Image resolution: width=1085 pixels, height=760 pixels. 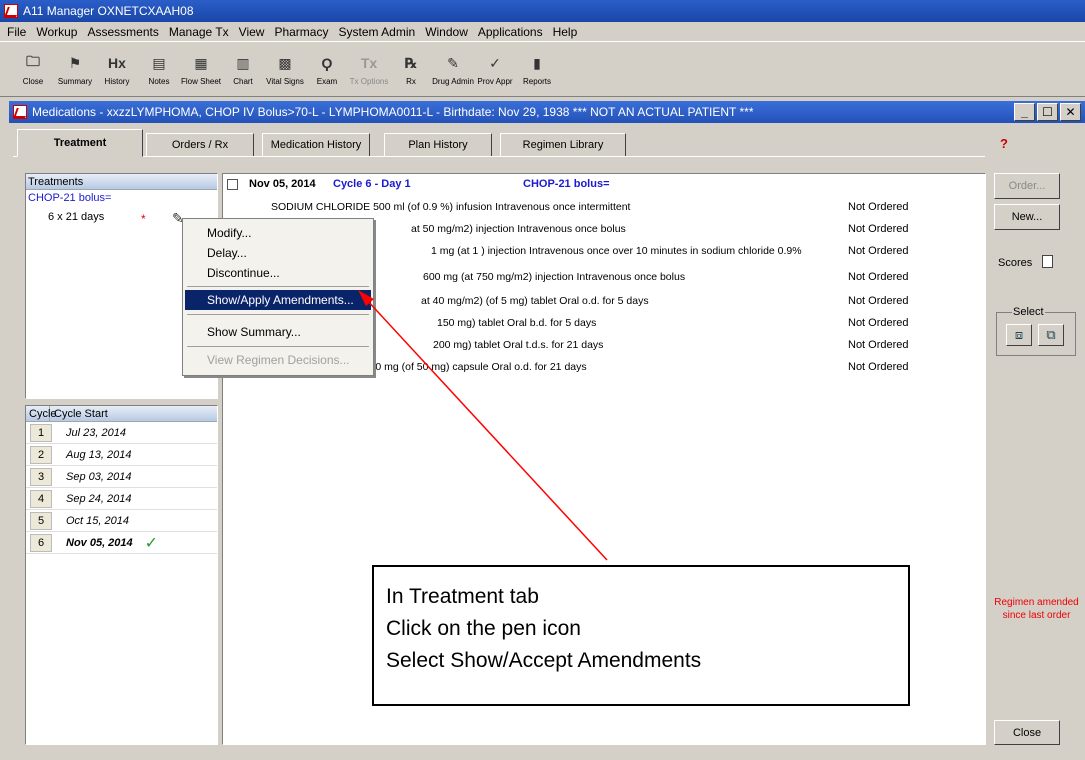 I want to click on toolbar-notes-button: ▤ Notes, so click(x=159, y=72).